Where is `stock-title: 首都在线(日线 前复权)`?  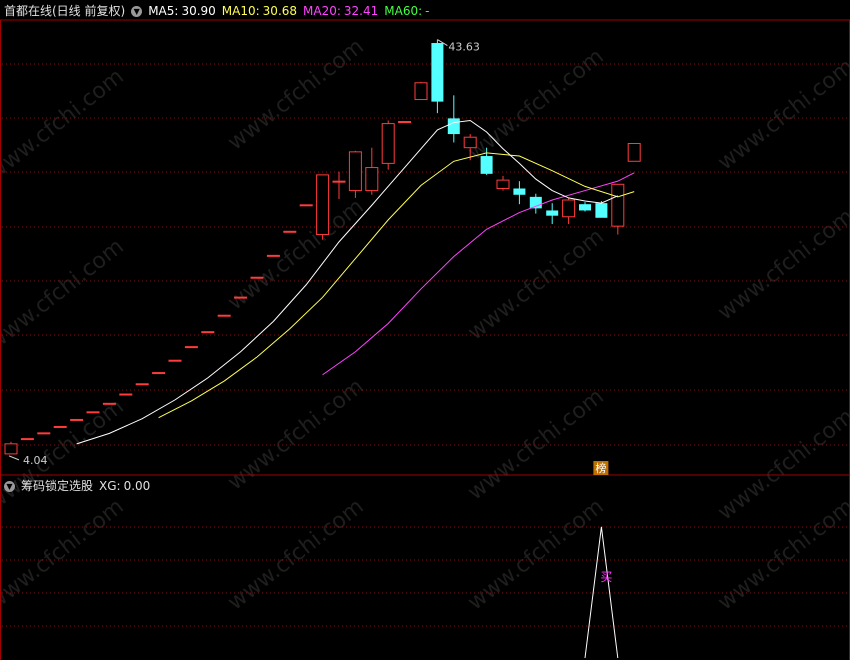 stock-title: 首都在线(日线 前复权) is located at coordinates (65, 11).